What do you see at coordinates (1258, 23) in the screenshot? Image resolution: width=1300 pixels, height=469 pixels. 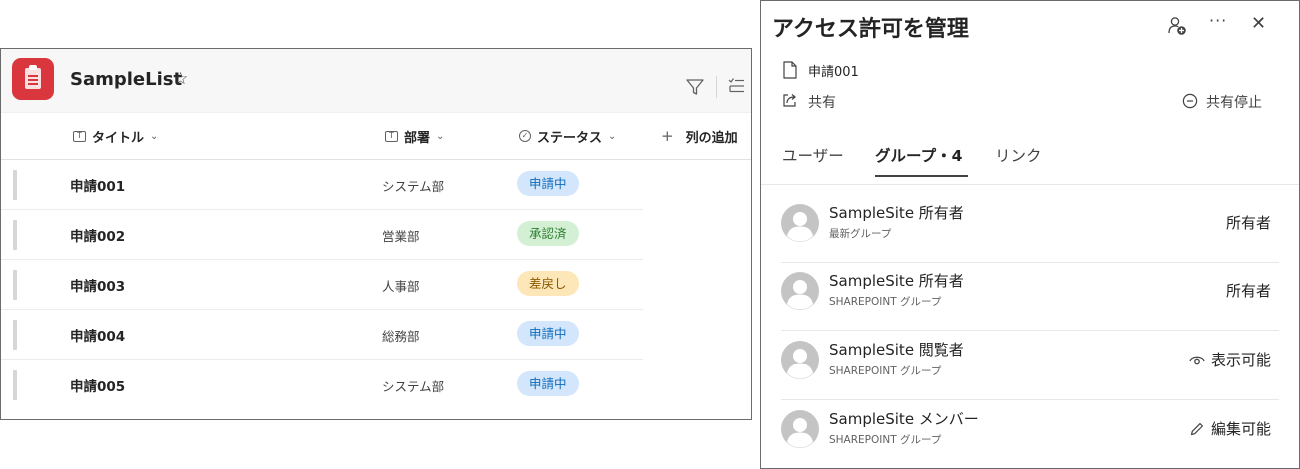 I see `close-icon: ✕` at bounding box center [1258, 23].